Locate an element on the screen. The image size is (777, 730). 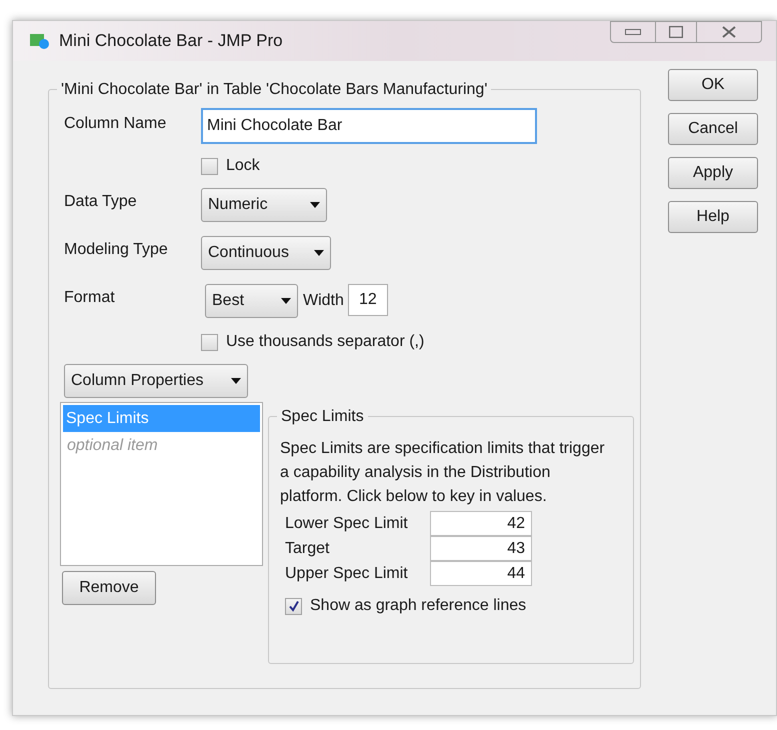
checkmark-icon is located at coordinates (294, 606).